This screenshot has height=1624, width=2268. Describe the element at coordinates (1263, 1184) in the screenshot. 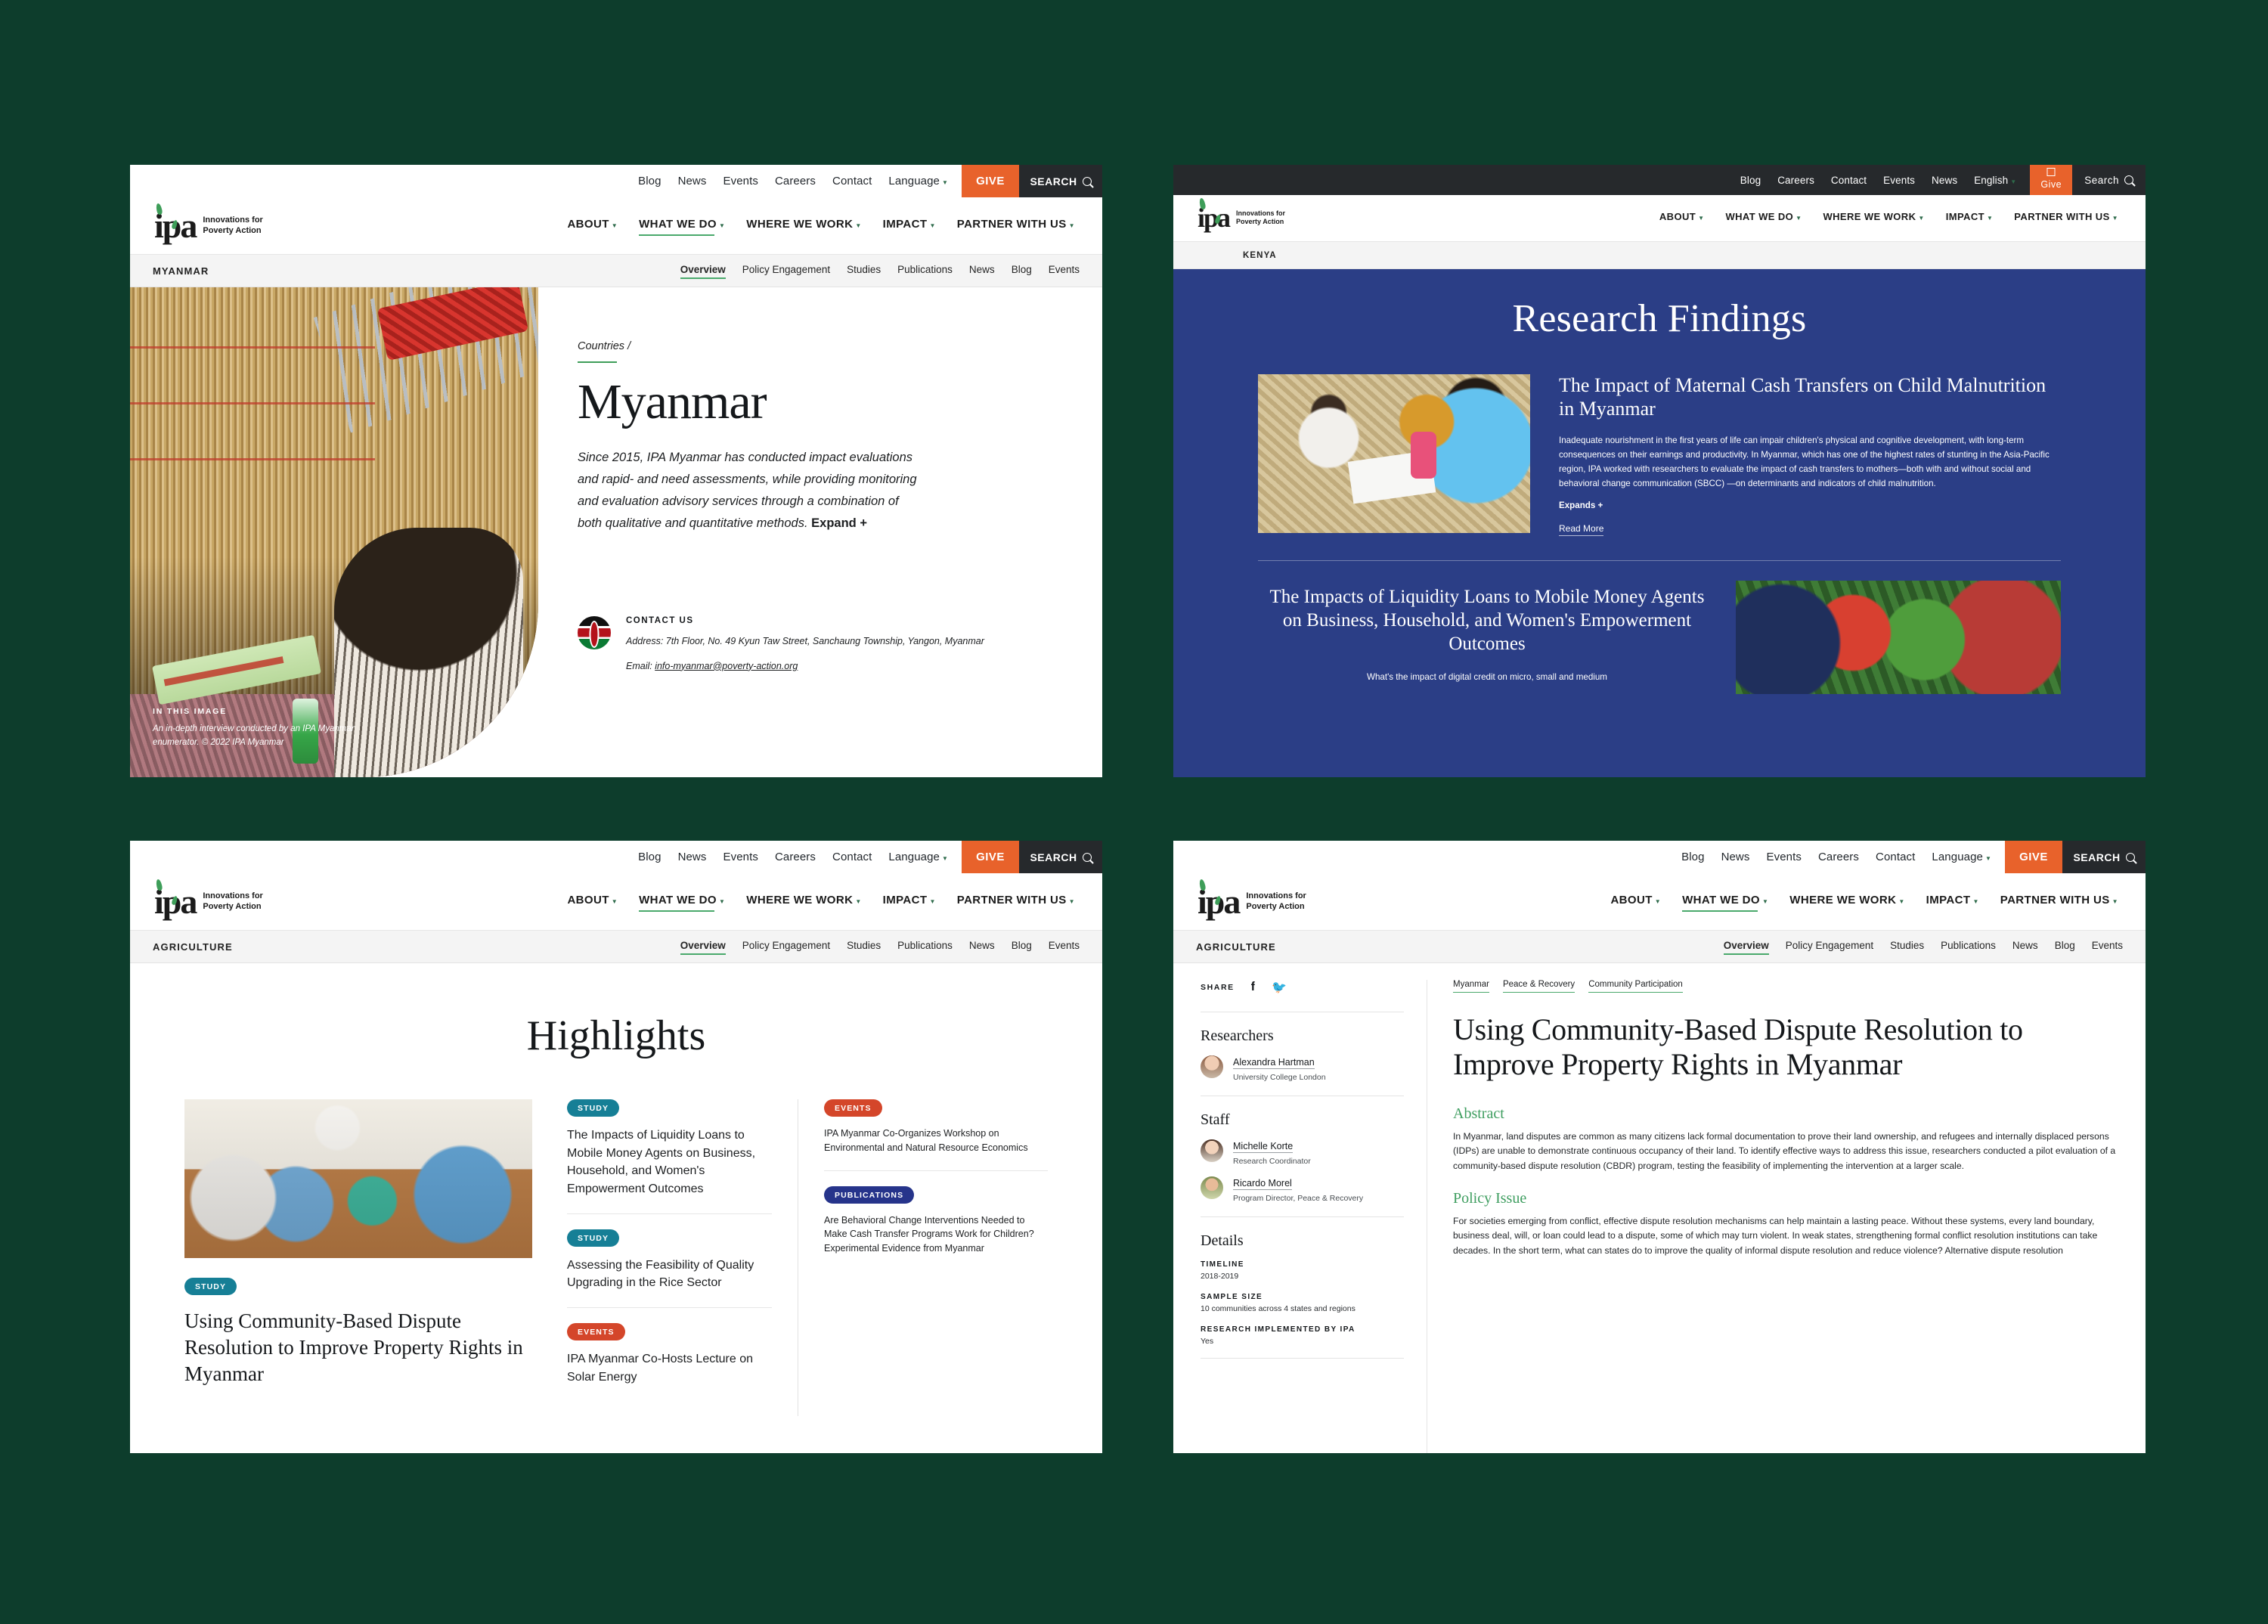

I see `person-name: Ricardo Morel` at that location.